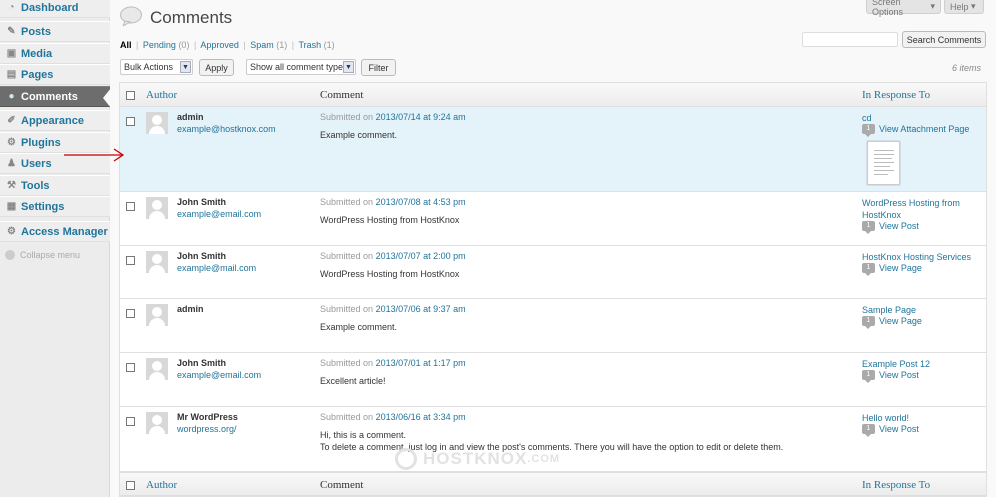 This screenshot has height=497, width=996. Describe the element at coordinates (922, 118) in the screenshot. I see `response-title-link: cd` at that location.